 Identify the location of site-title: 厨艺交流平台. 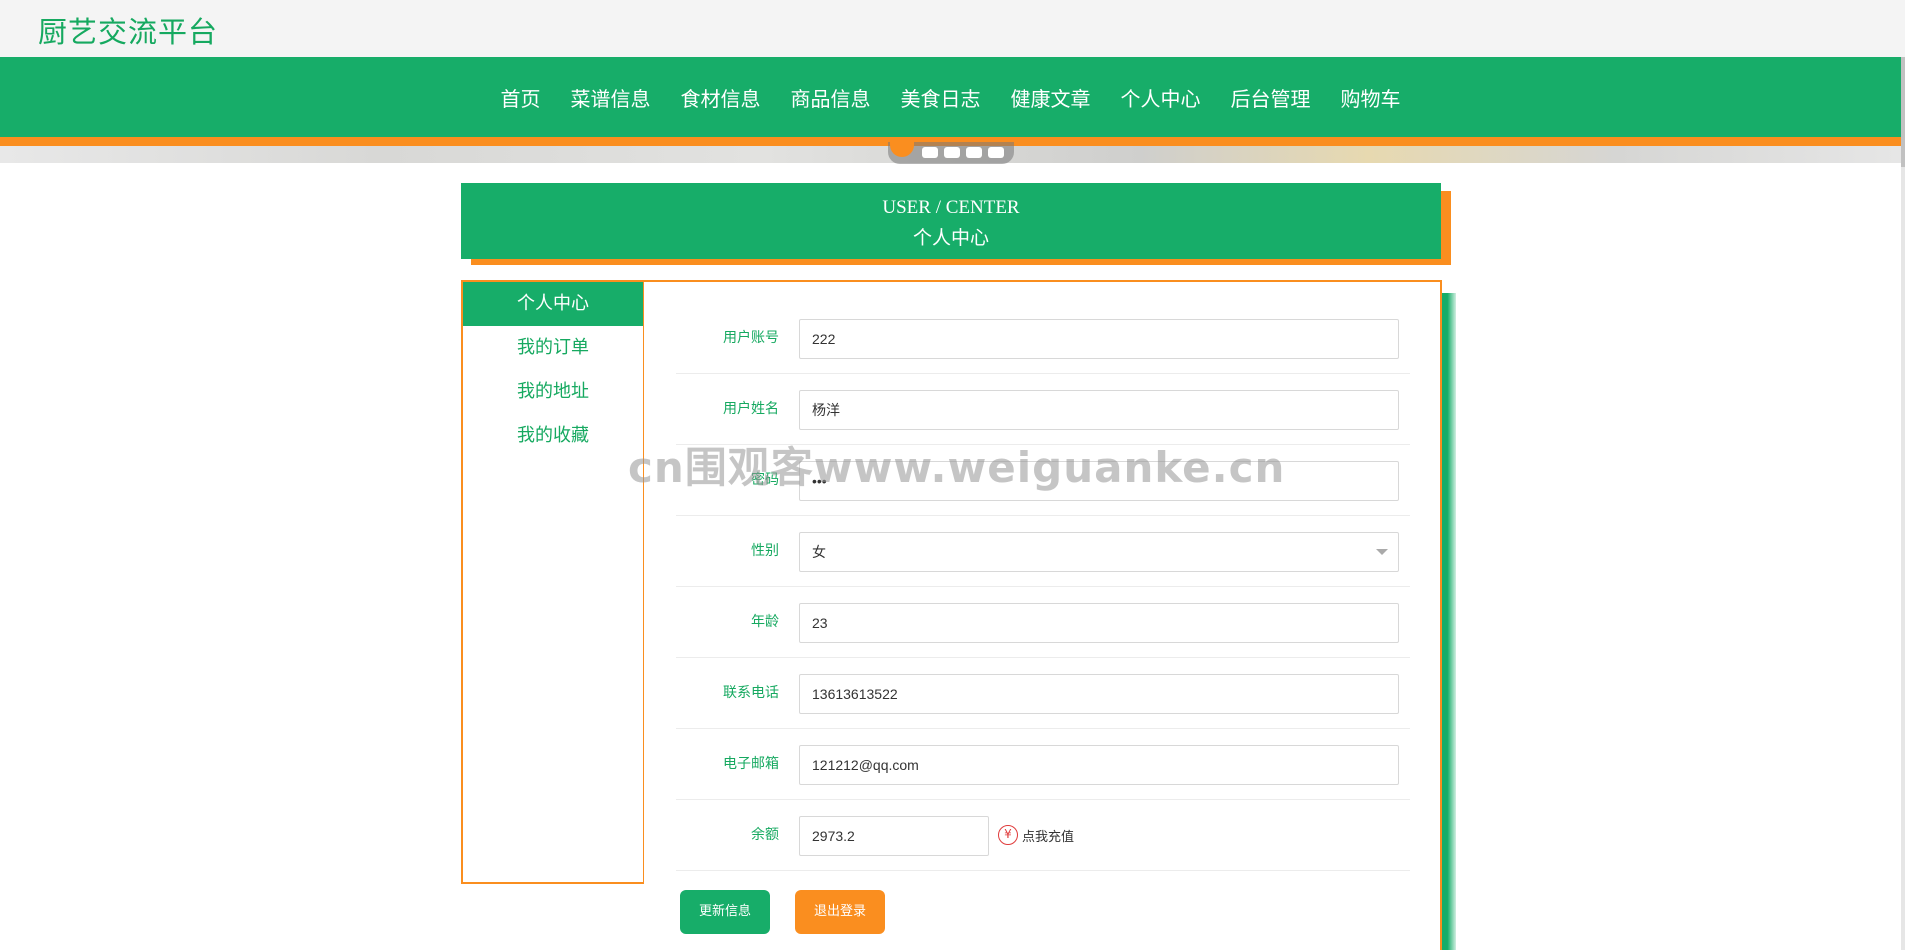
(128, 30).